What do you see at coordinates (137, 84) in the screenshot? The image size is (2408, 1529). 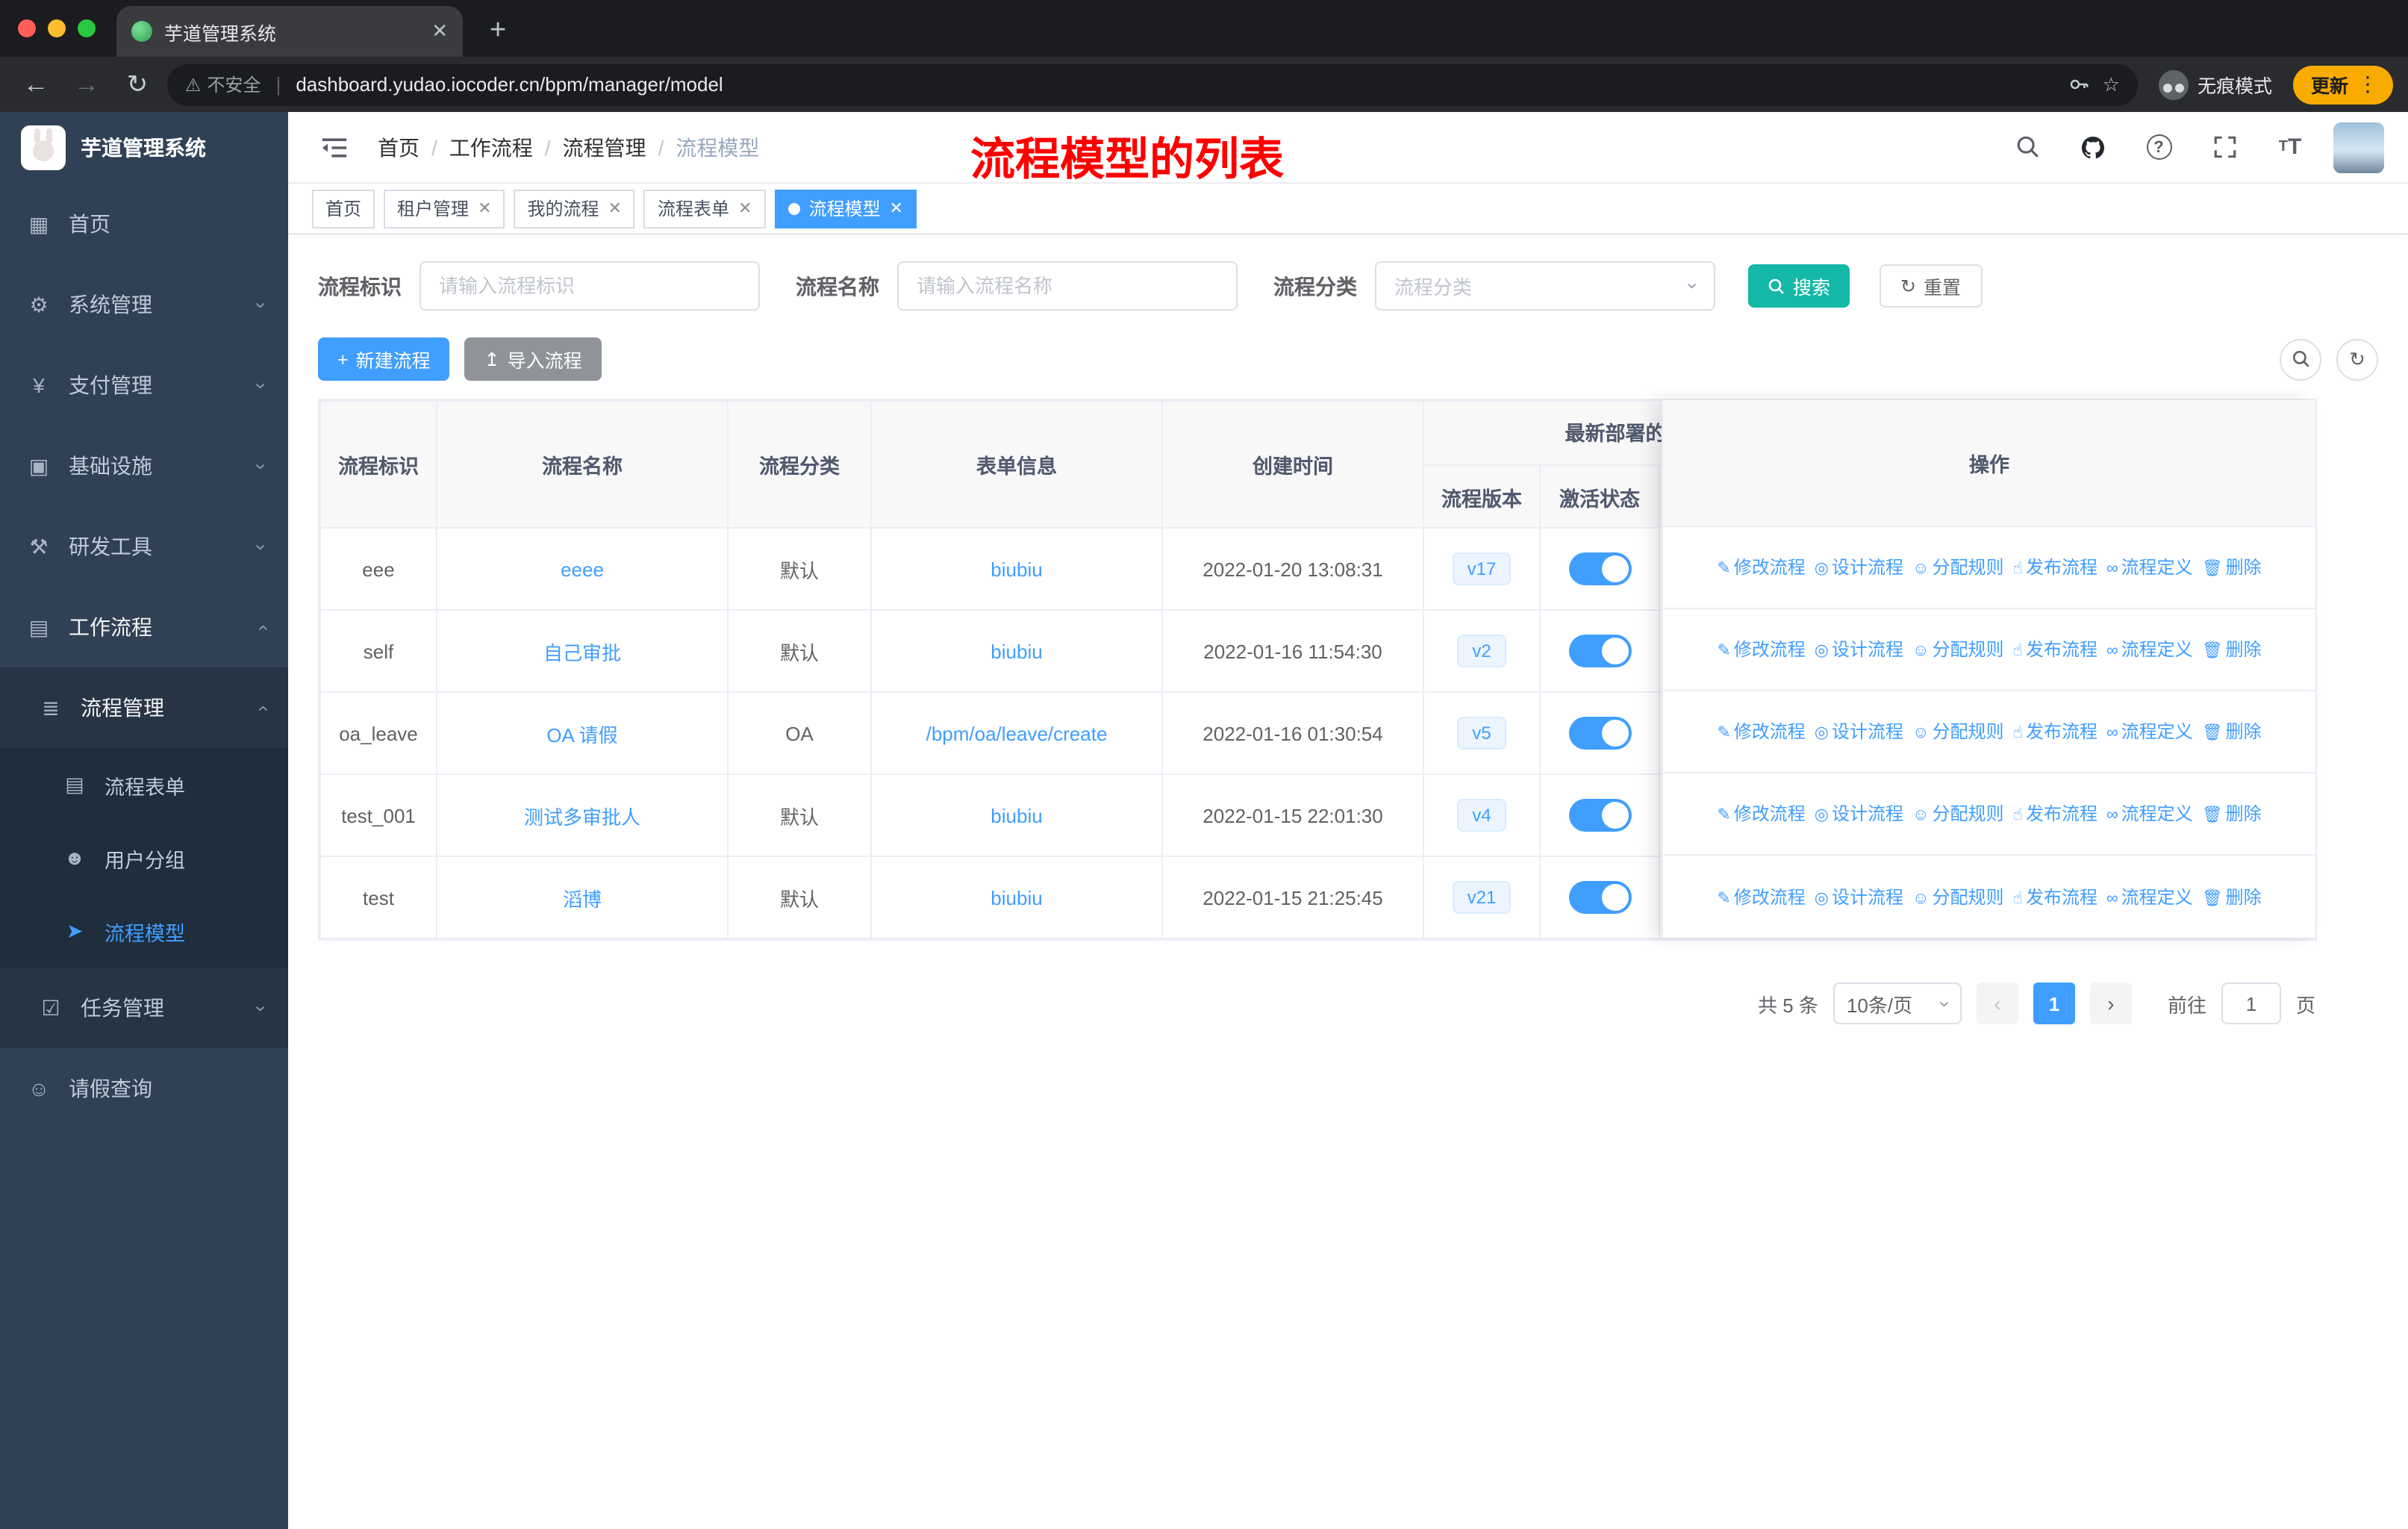 I see `reload-button: ↻` at bounding box center [137, 84].